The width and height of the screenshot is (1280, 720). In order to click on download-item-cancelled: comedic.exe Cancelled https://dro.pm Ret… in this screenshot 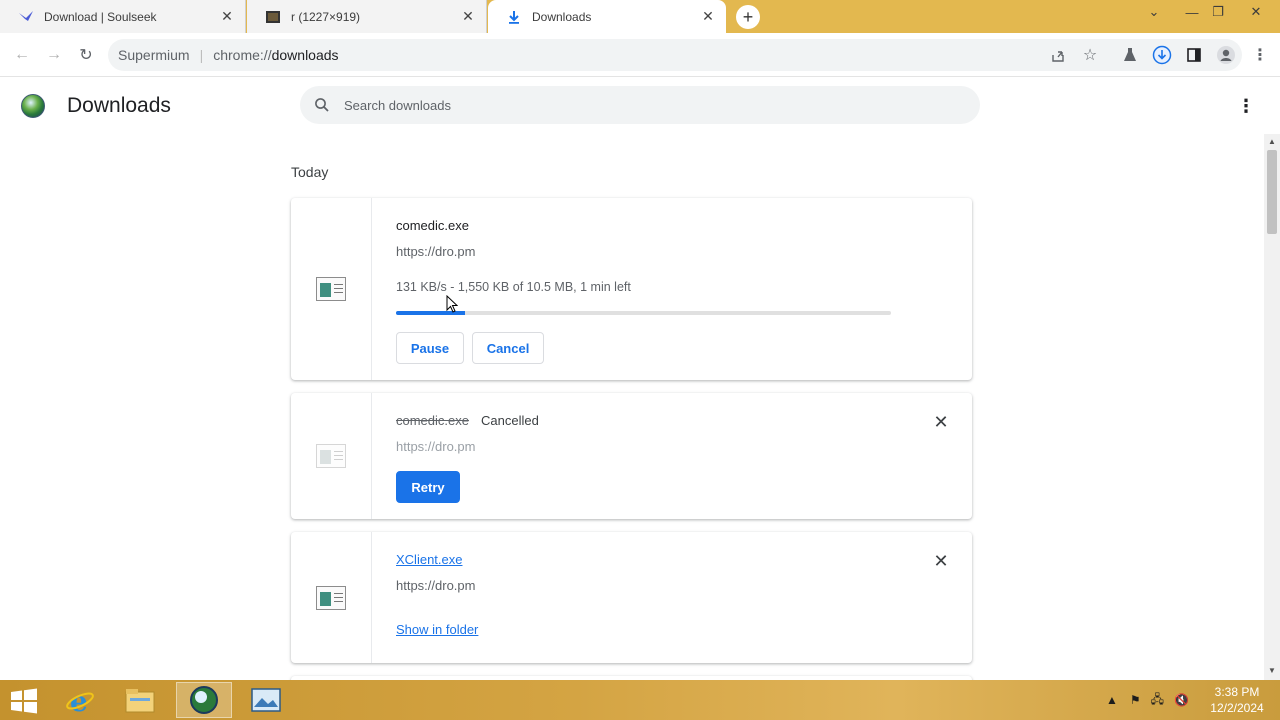, I will do `click(631, 456)`.